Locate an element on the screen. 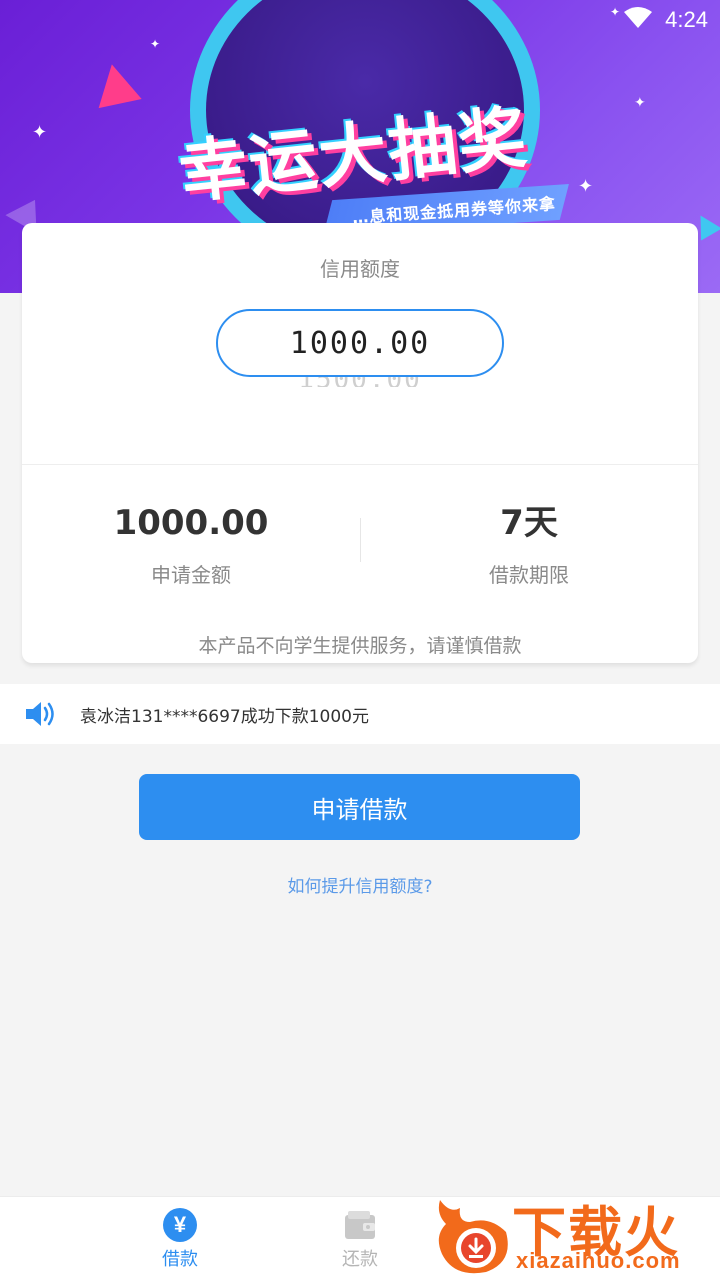  loan-term-value: 7天 is located at coordinates (529, 523).